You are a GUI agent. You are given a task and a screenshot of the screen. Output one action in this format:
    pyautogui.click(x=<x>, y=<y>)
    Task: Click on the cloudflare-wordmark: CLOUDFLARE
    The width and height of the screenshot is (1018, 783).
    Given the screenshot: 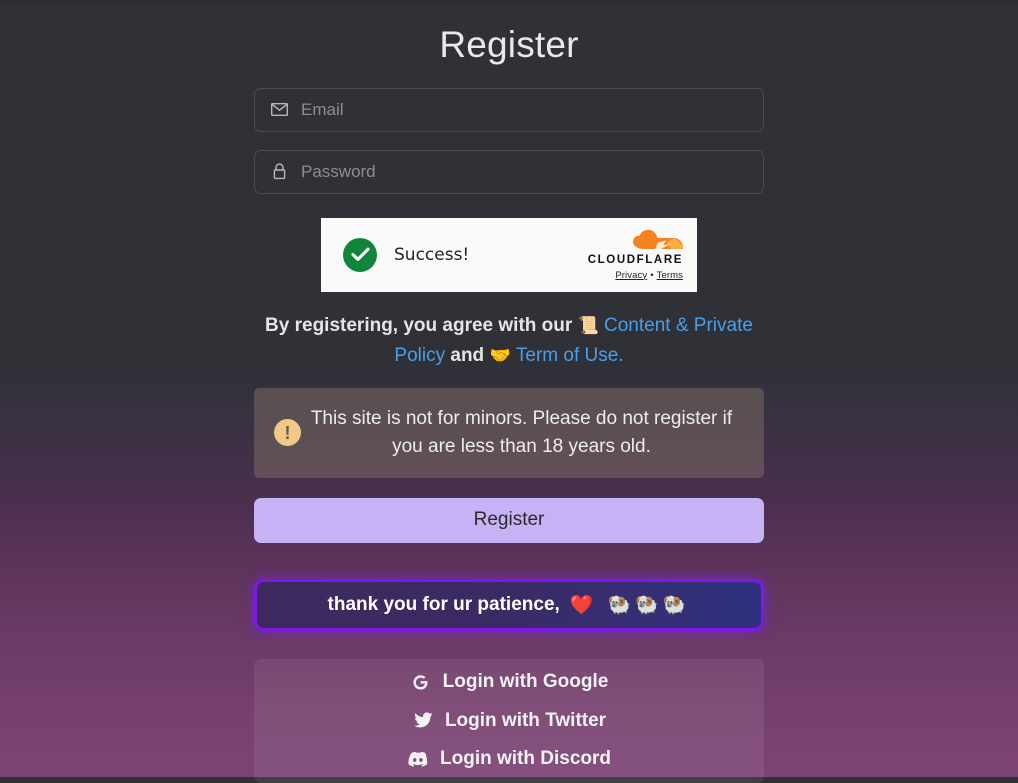 What is the action you would take?
    pyautogui.click(x=635, y=259)
    